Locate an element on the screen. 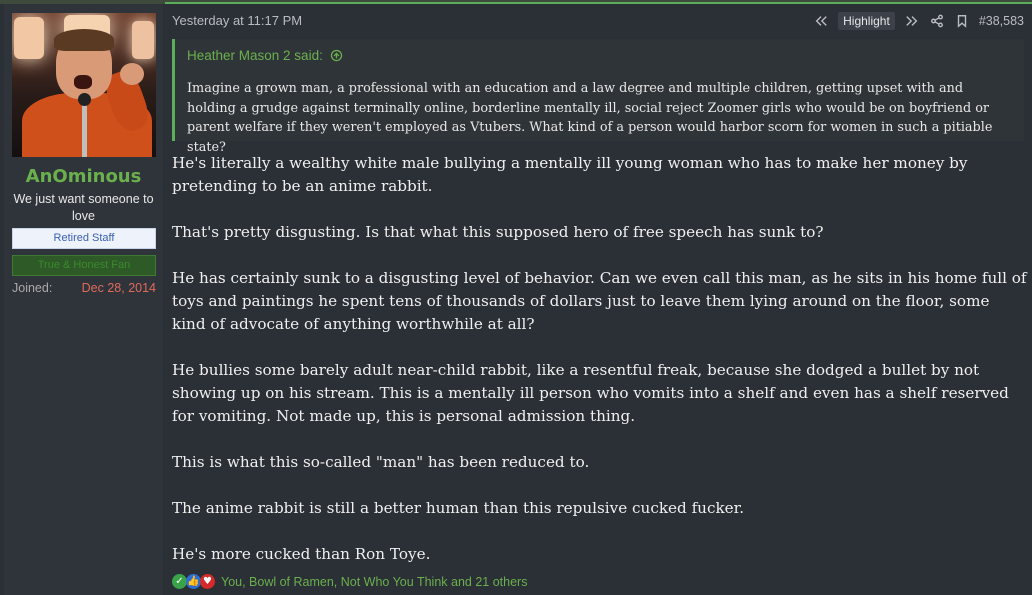 Image resolution: width=1032 pixels, height=595 pixels. post-number-link: #38,583 is located at coordinates (1001, 21).